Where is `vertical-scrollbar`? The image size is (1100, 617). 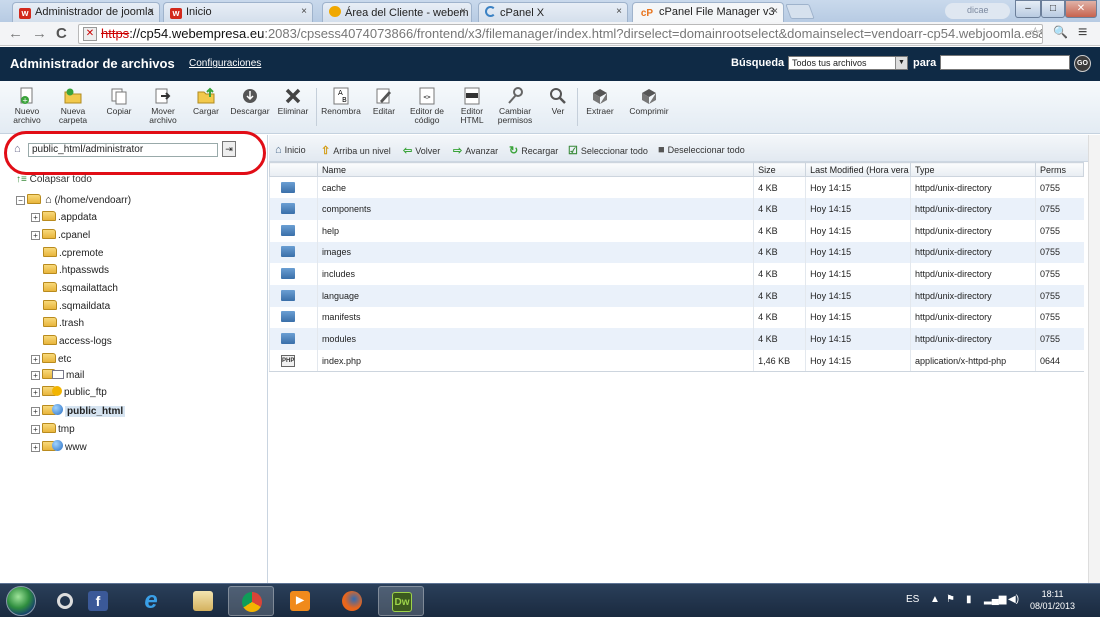
vertical-scrollbar is located at coordinates (1094, 359).